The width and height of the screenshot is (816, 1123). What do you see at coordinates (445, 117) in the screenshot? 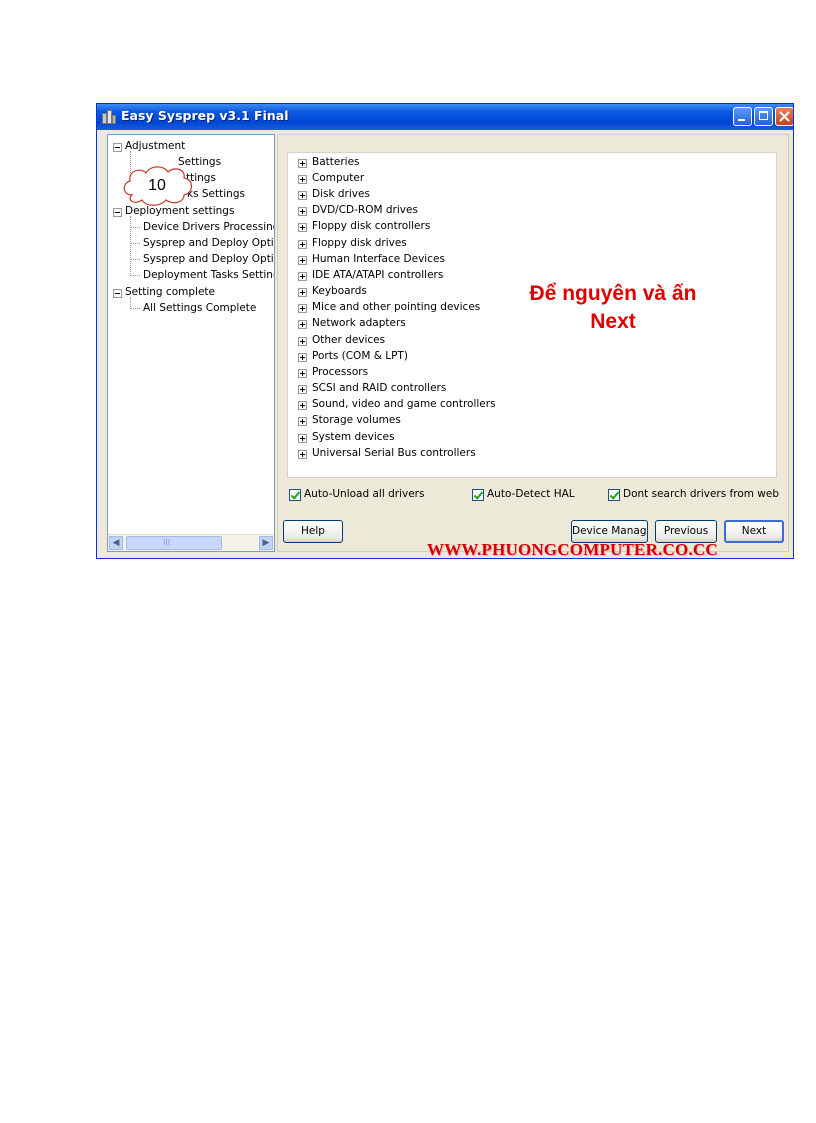
I see `title-bar: Easy Sysprep v3.1 Final` at bounding box center [445, 117].